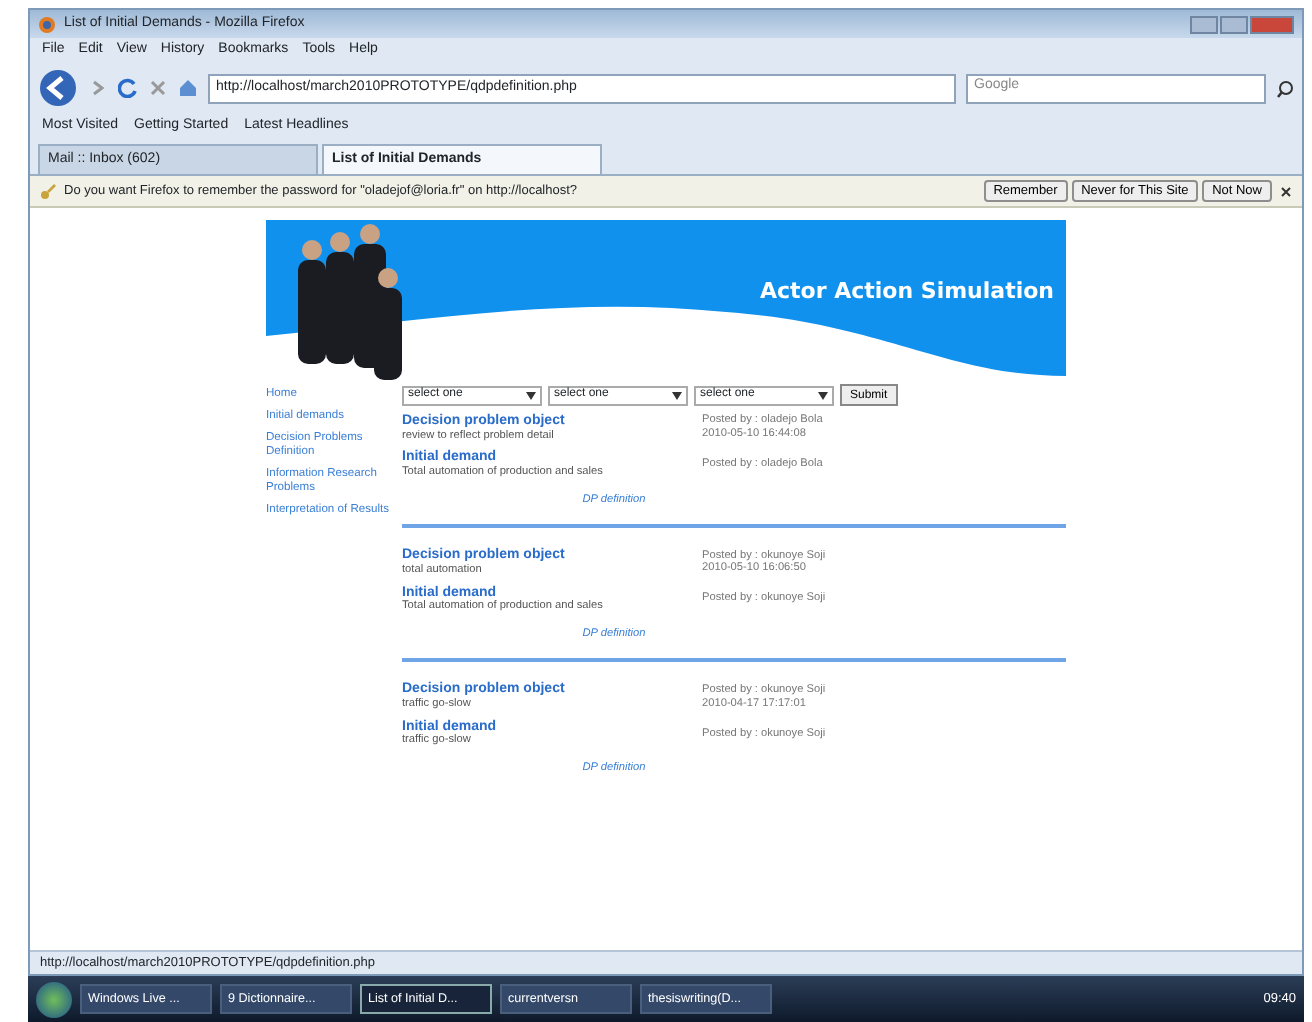 This screenshot has width=1312, height=1022. I want to click on close-icon, so click(1286, 191).